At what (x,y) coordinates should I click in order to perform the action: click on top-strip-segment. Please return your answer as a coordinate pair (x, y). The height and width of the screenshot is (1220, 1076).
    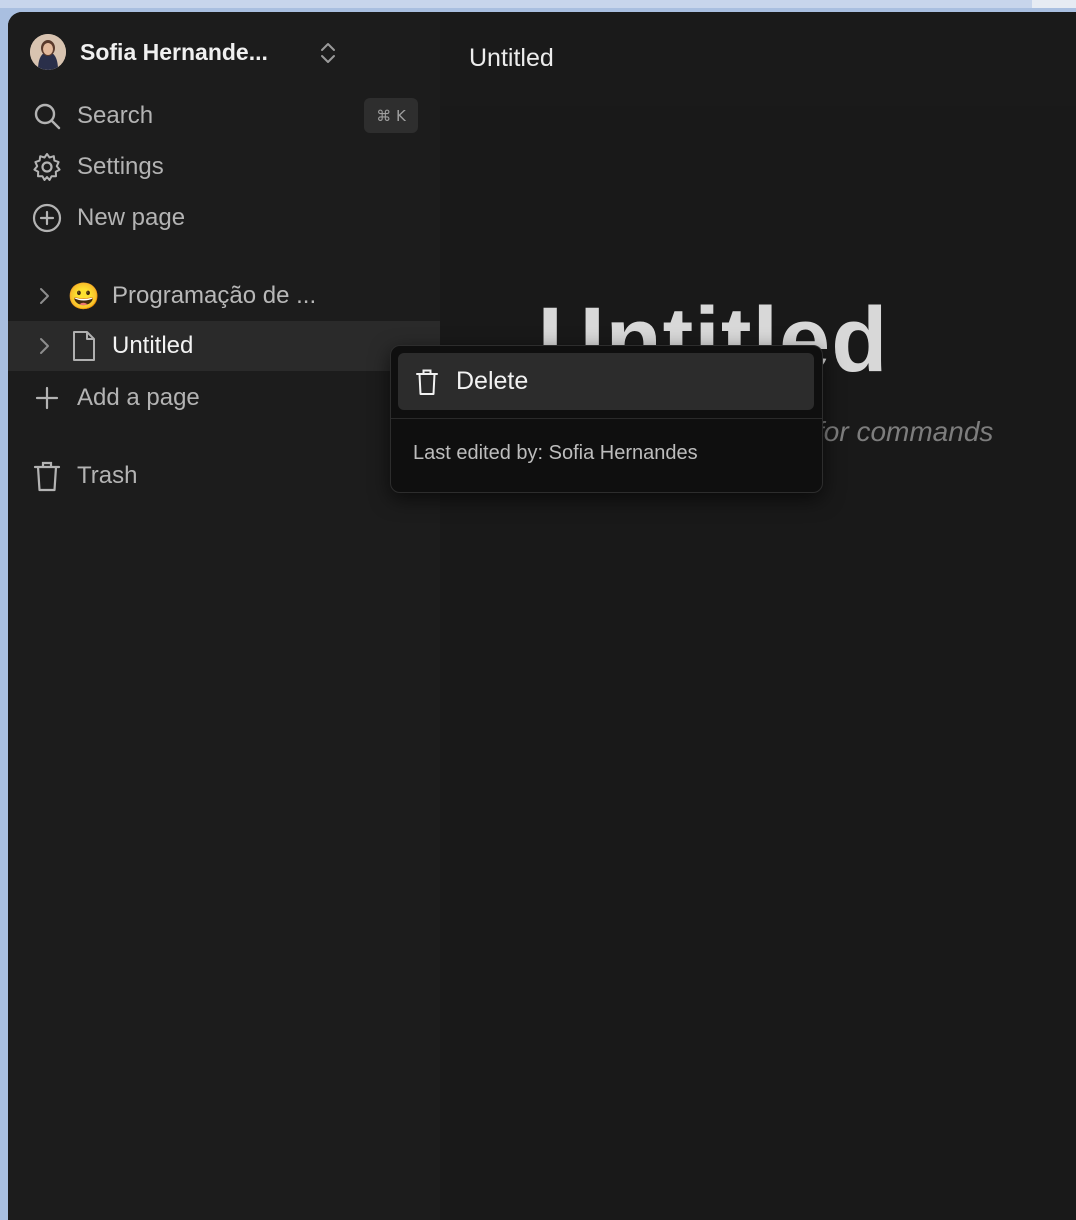
    Looking at the image, I should click on (1054, 4).